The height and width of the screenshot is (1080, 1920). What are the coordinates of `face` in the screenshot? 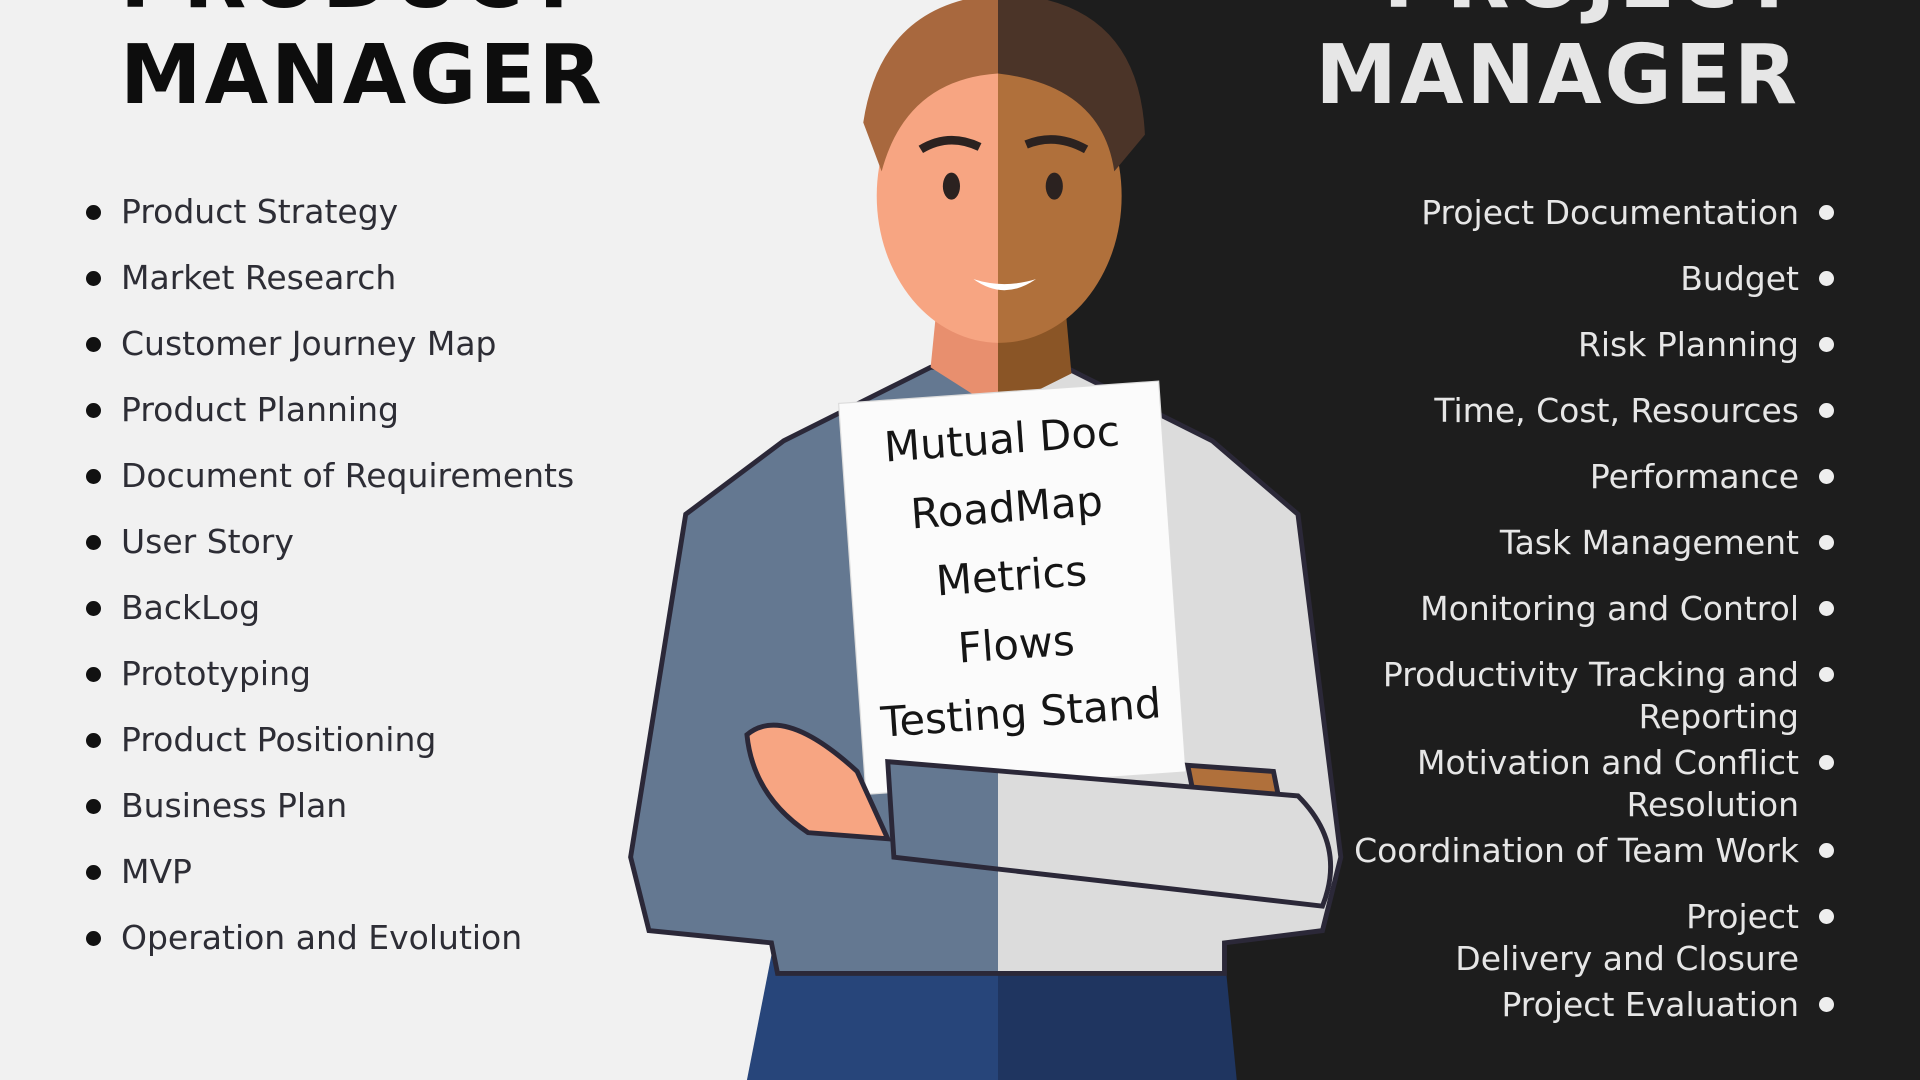 It's located at (1004, 171).